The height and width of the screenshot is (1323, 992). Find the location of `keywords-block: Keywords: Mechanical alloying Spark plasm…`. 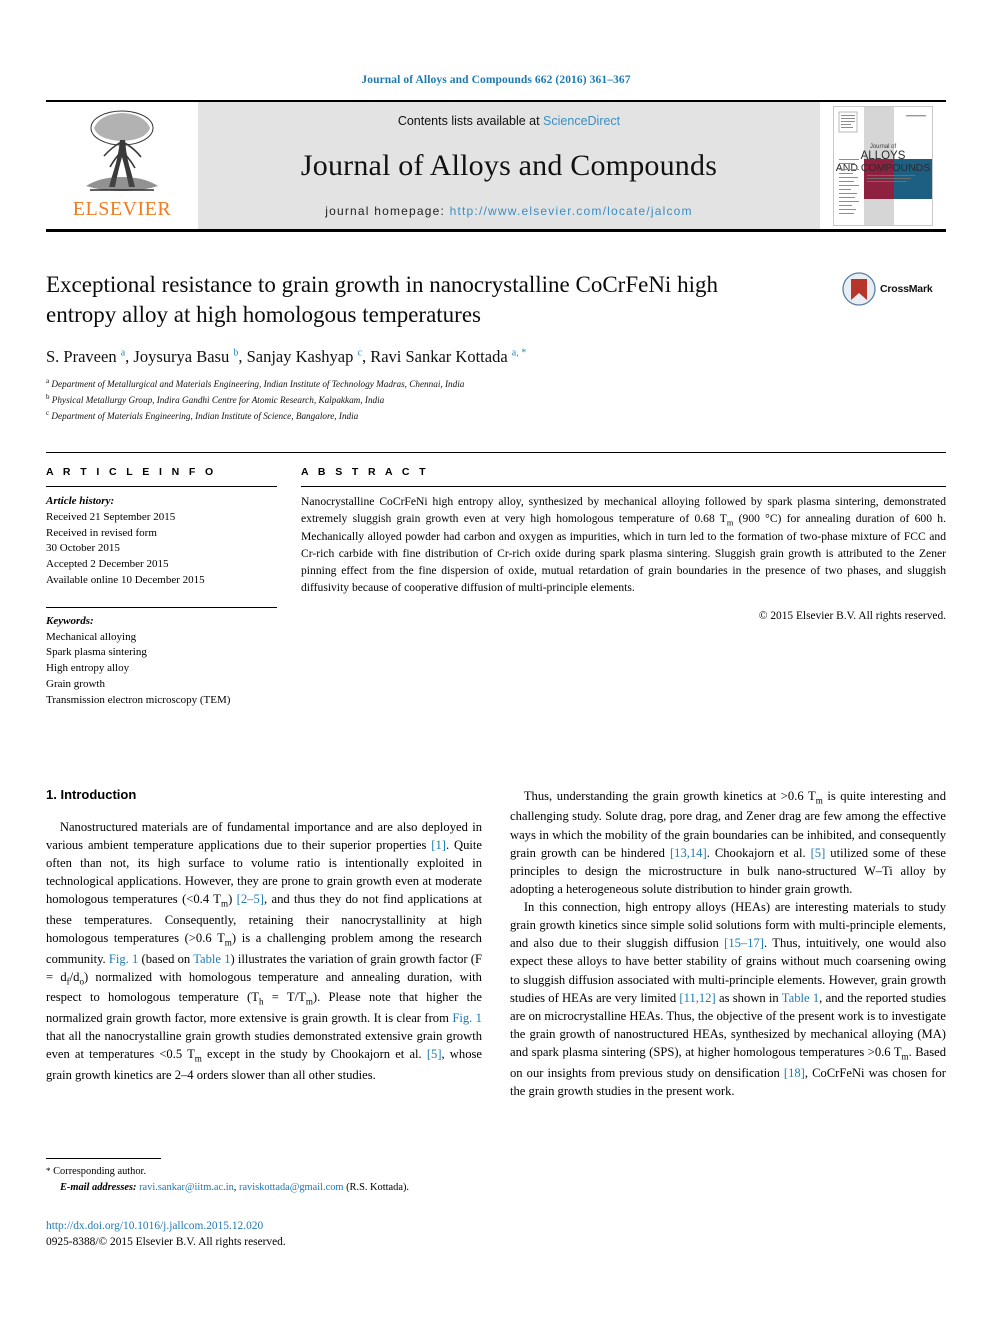

keywords-block: Keywords: Mechanical alloying Spark plasm… is located at coordinates (161, 657).